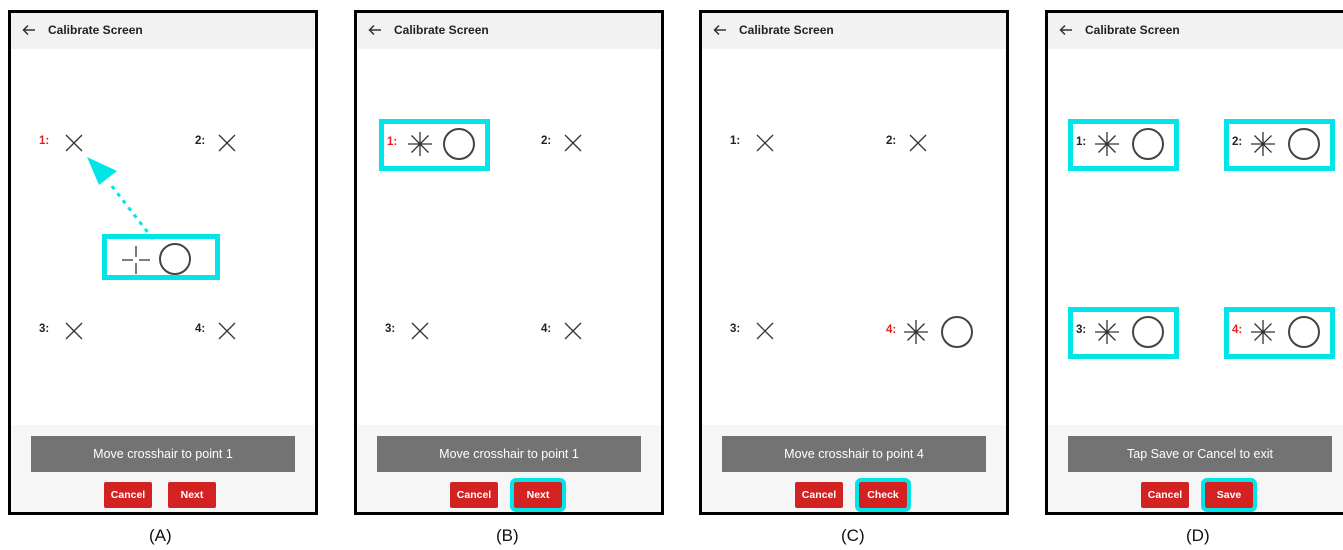  I want to click on save-button: Save, so click(1229, 495).